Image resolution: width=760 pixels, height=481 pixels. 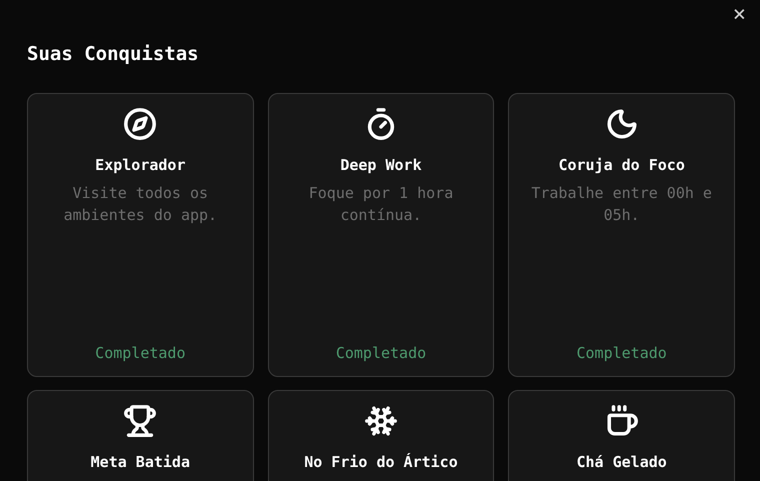 I want to click on achievement-title: Coruja do Foco, so click(x=621, y=165).